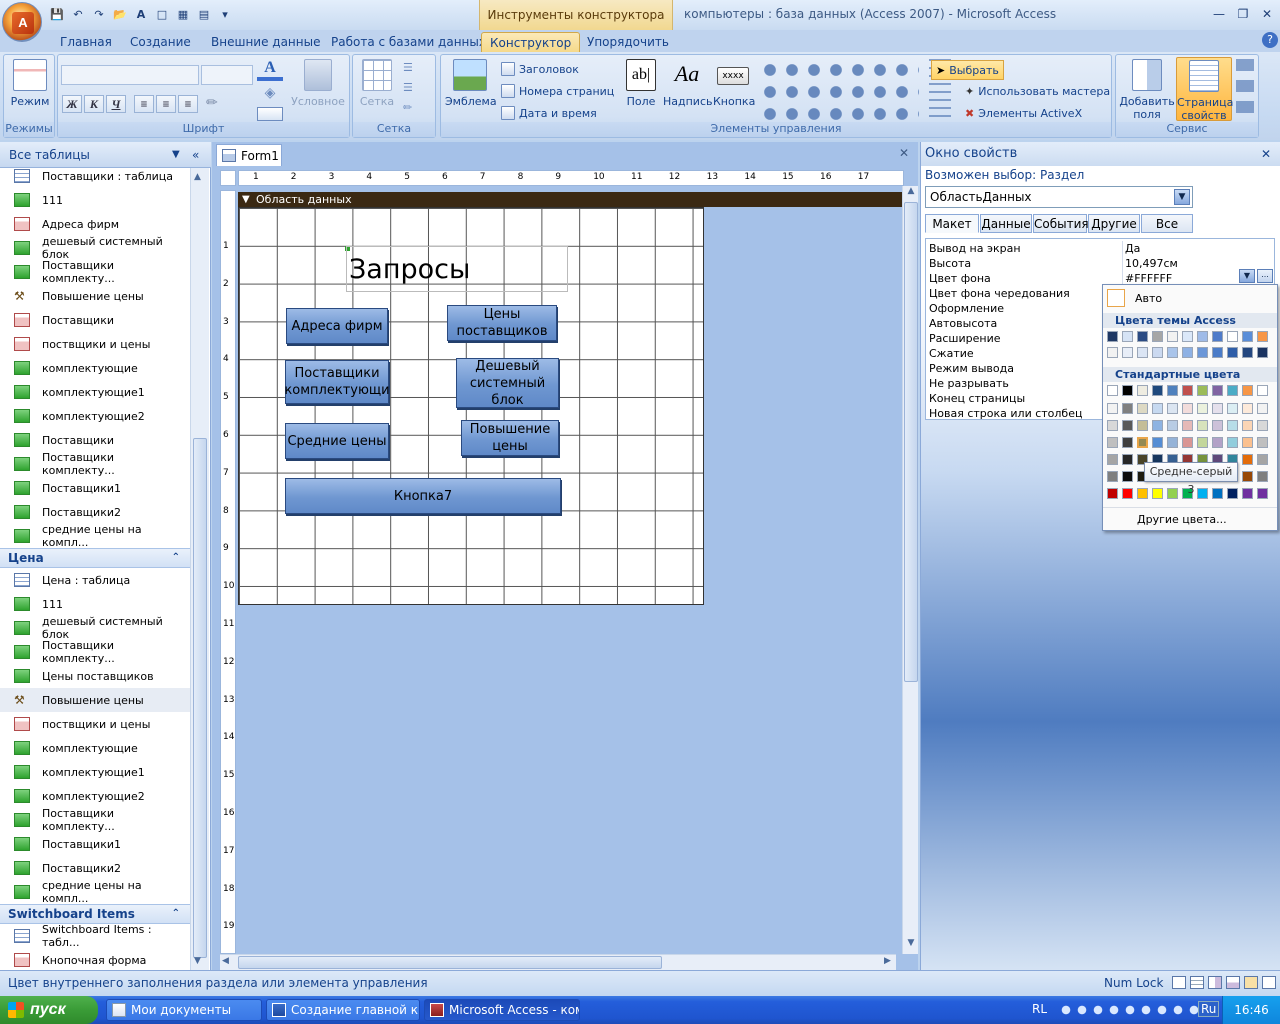  What do you see at coordinates (1039, 1009) in the screenshot?
I see `language-indicator: RL` at bounding box center [1039, 1009].